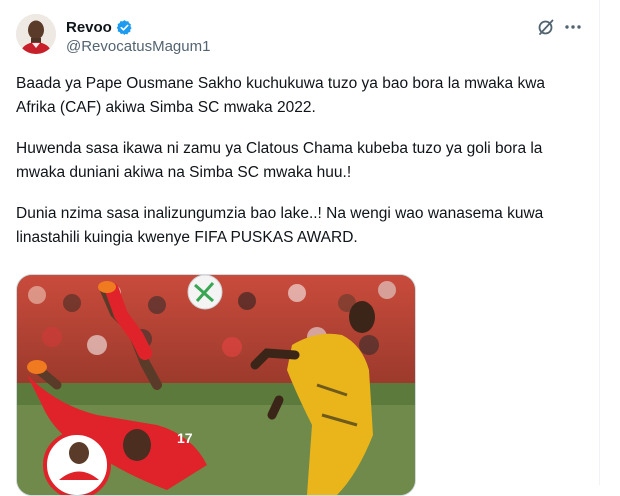  Describe the element at coordinates (36, 34) in the screenshot. I see `avatar` at that location.